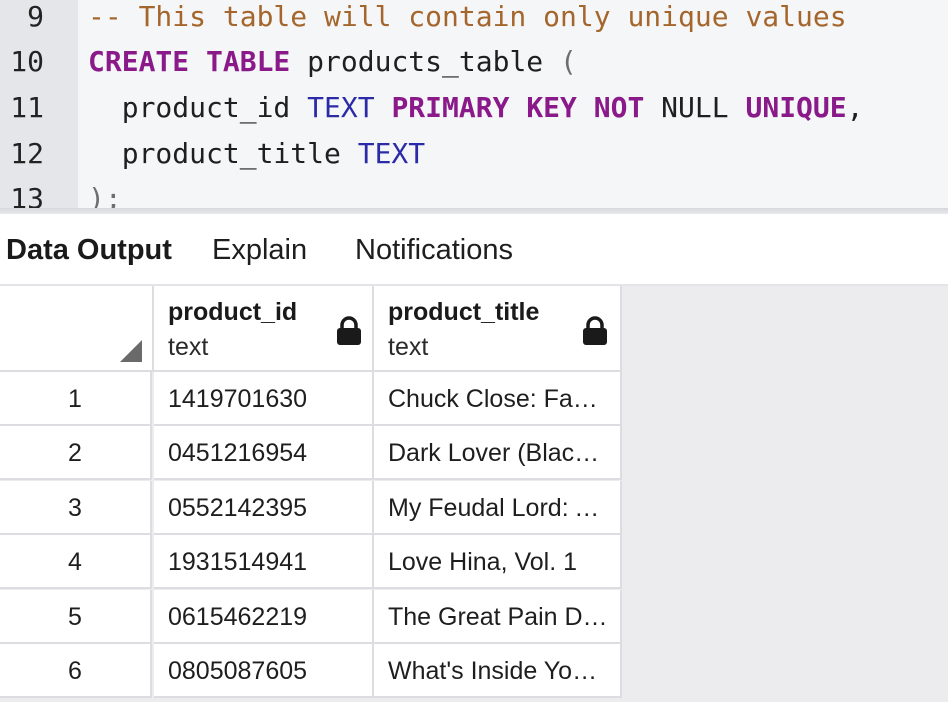 This screenshot has width=948, height=702. I want to click on line-number: 9, so click(35, 16).